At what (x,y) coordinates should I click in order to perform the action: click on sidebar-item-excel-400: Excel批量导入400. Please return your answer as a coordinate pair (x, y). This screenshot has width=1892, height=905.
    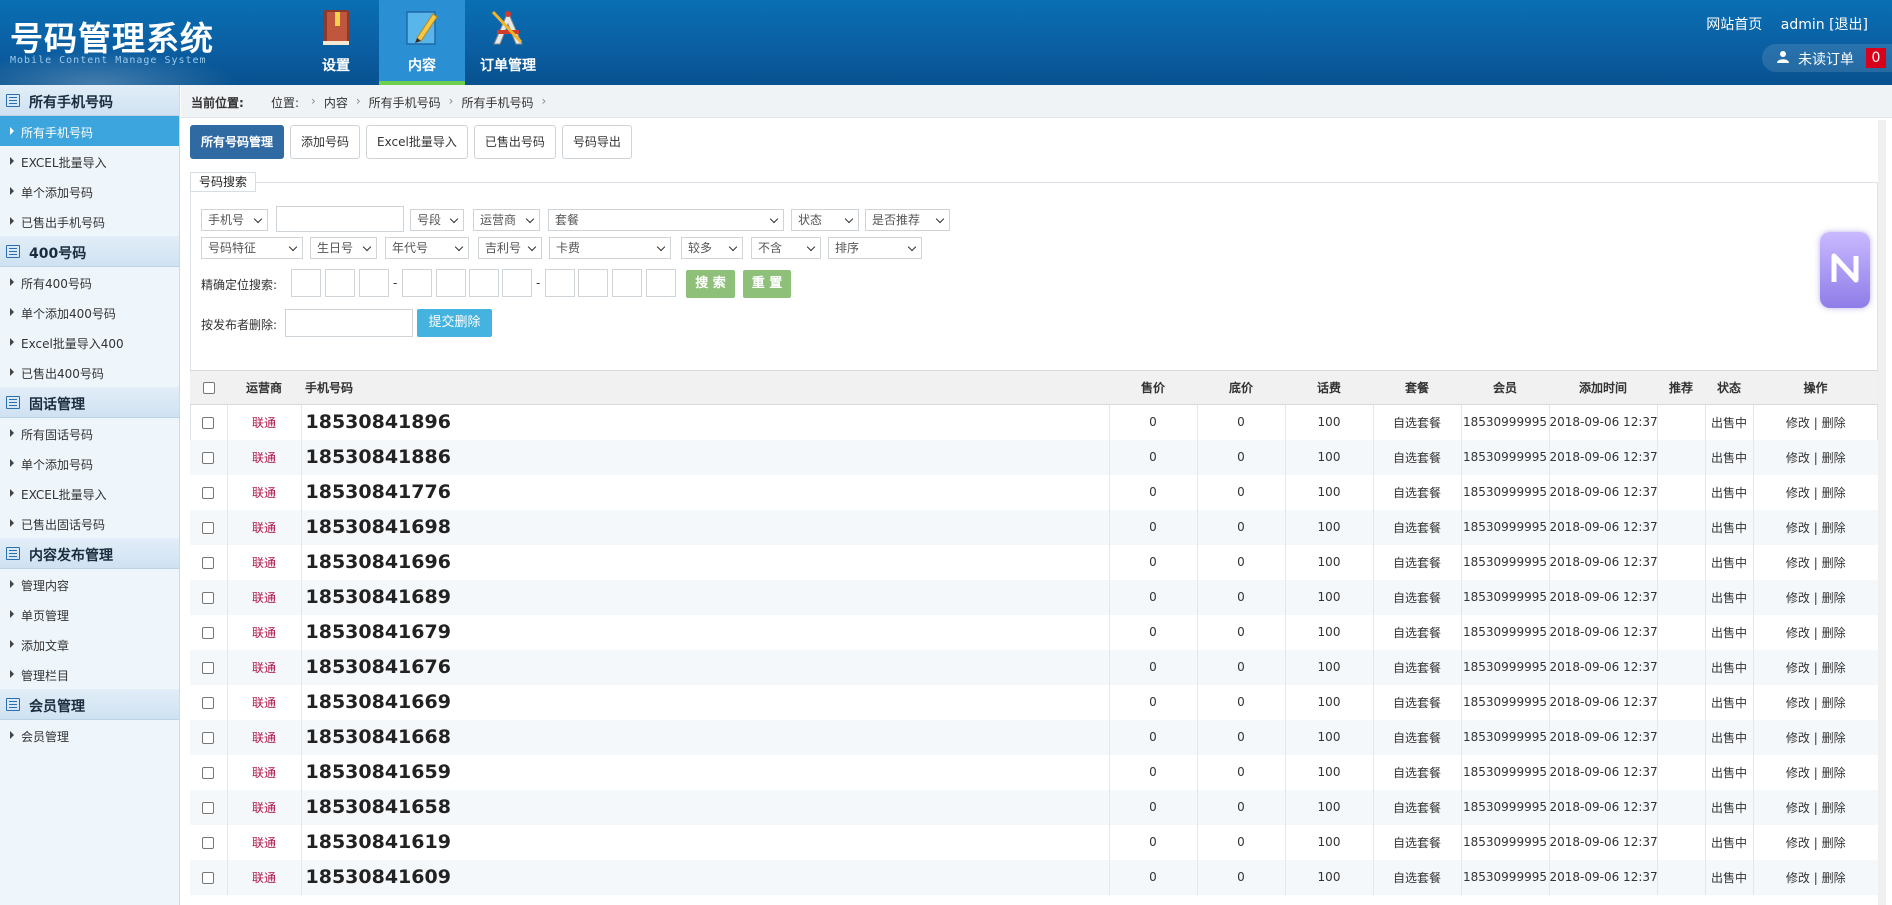
    Looking at the image, I should click on (89, 342).